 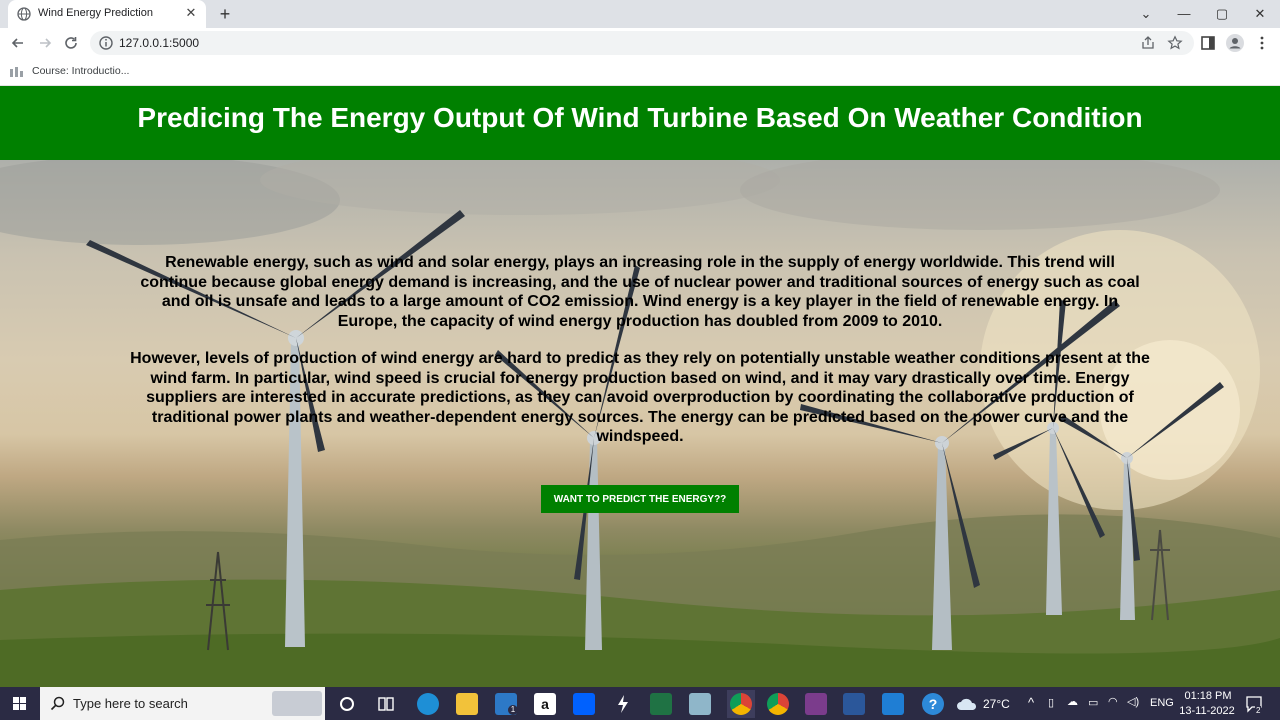 I want to click on taskbar-search-box: Type here to search, so click(x=182, y=703).